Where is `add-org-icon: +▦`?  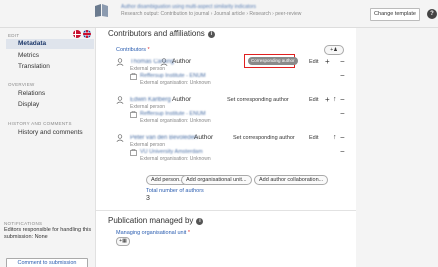
add-org-icon: +▦ is located at coordinates (123, 241).